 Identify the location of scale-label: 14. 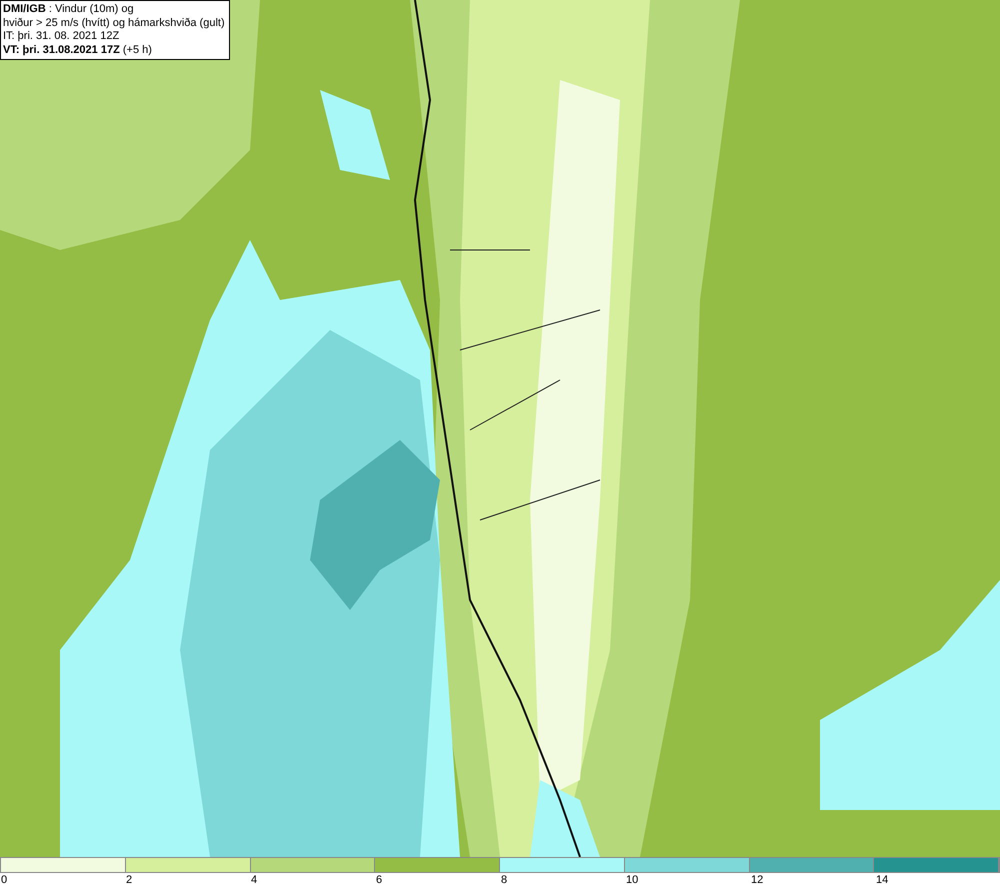
(882, 880).